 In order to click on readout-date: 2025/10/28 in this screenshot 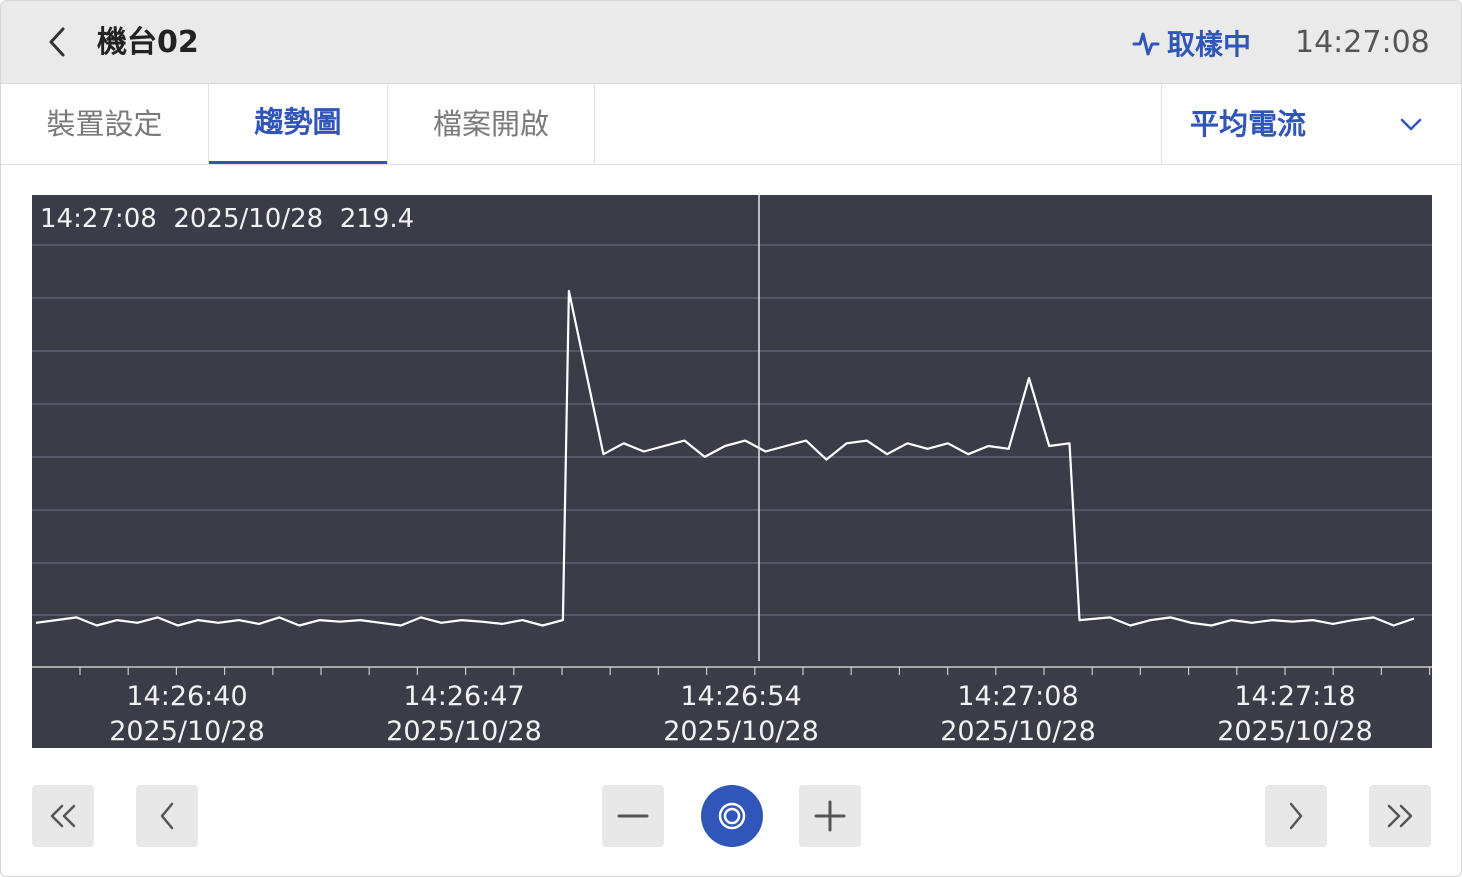, I will do `click(248, 219)`.